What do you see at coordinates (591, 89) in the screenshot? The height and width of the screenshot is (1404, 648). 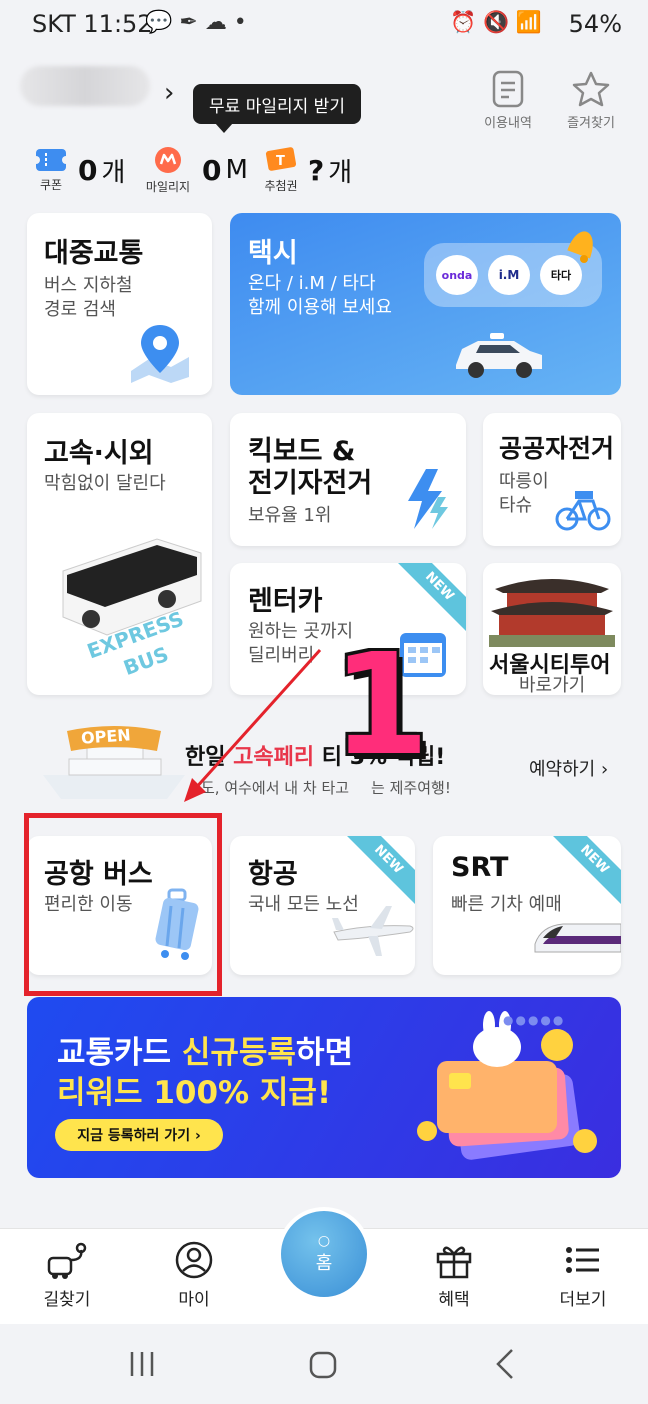 I see `star-icon` at bounding box center [591, 89].